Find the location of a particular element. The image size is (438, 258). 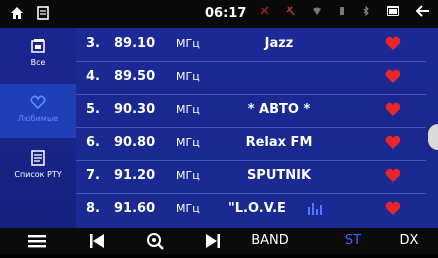

bottom-toolbar: BAND ST DX is located at coordinates (219, 241).